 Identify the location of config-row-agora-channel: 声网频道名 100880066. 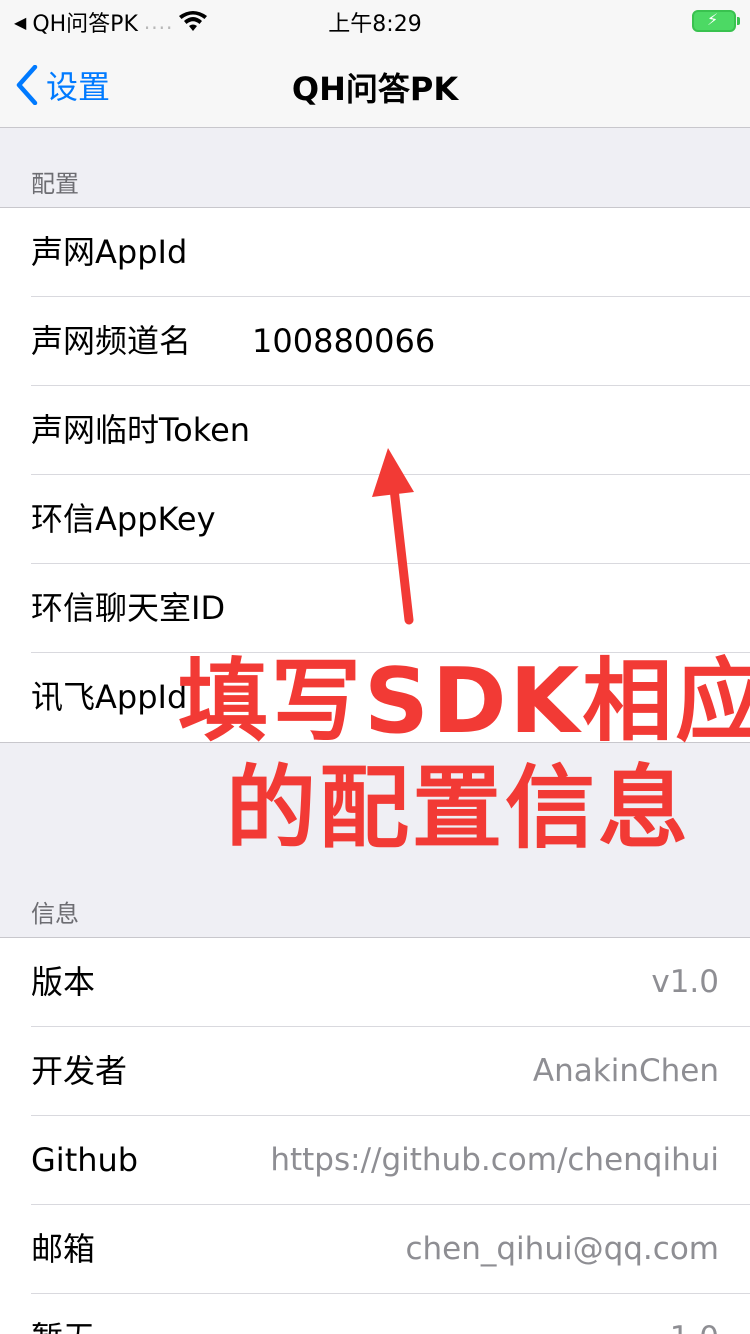
(375, 341).